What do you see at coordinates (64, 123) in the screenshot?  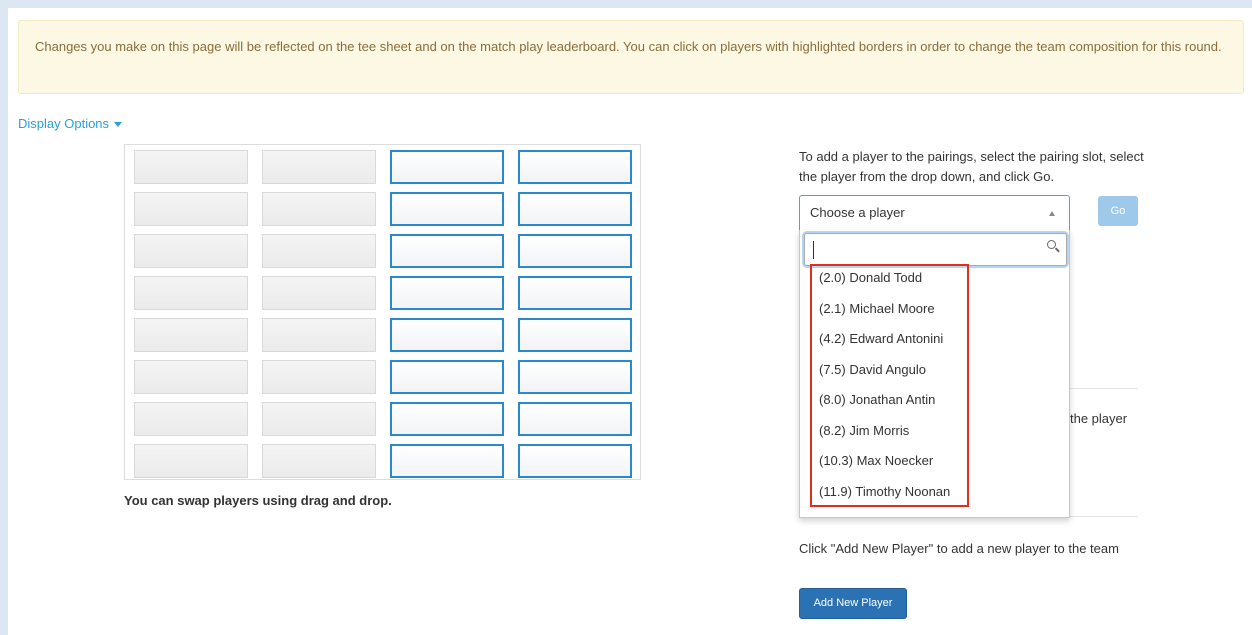 I see `display-options-label: Display Options` at bounding box center [64, 123].